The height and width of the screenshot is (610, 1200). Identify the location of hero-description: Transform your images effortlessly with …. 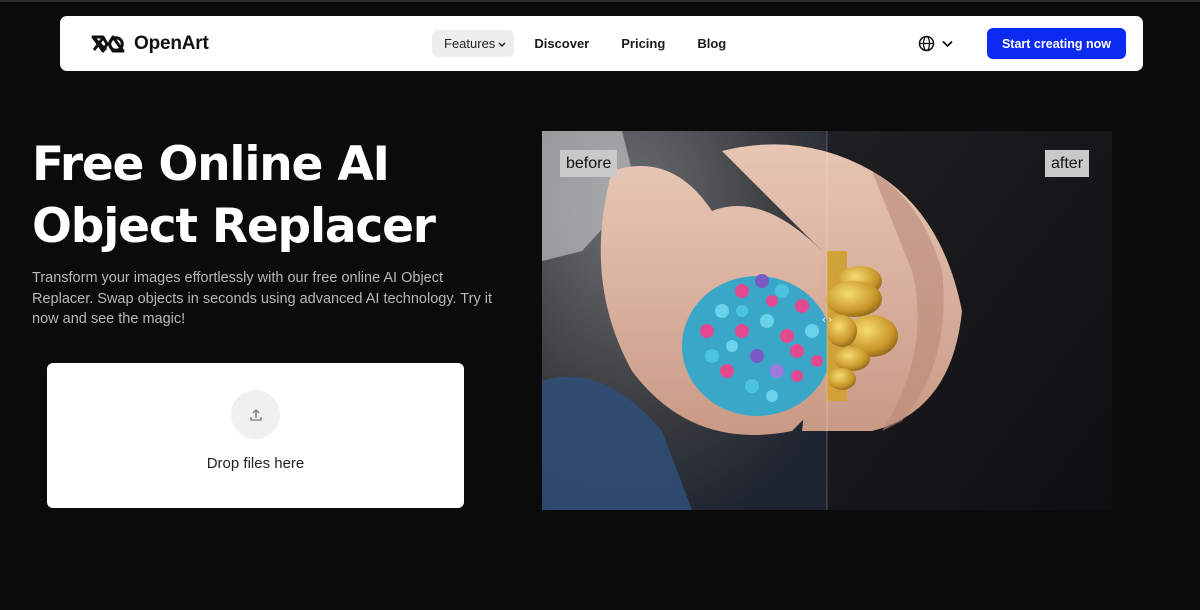
(262, 298).